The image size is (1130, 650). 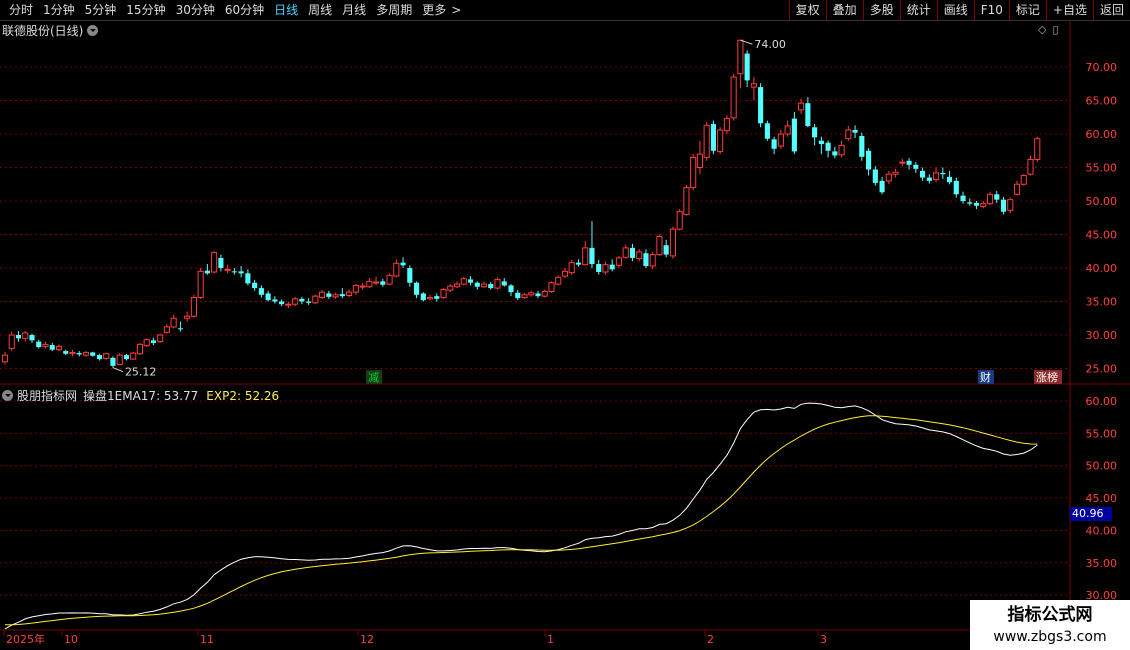 I want to click on indicator-dropdown-icon, so click(x=7, y=395).